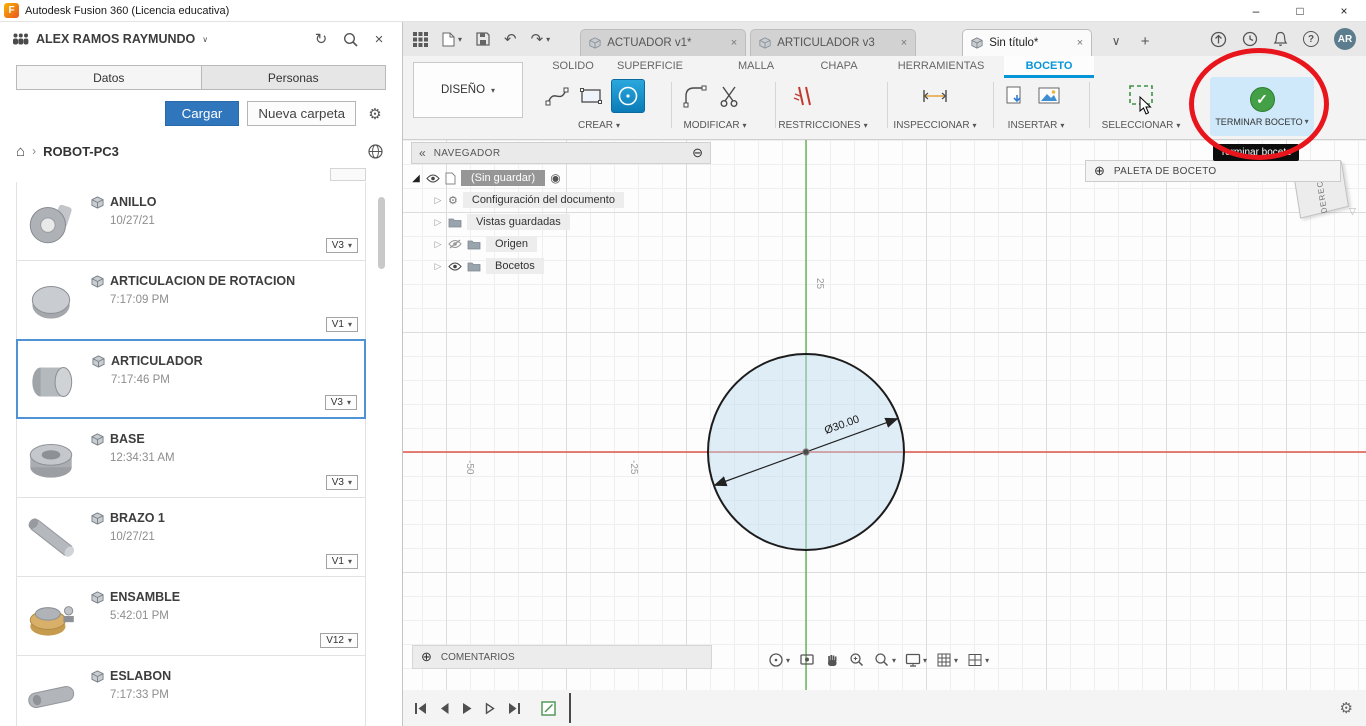 This screenshot has width=1366, height=726. Describe the element at coordinates (321, 39) in the screenshot. I see `refresh-icon: ↻` at that location.